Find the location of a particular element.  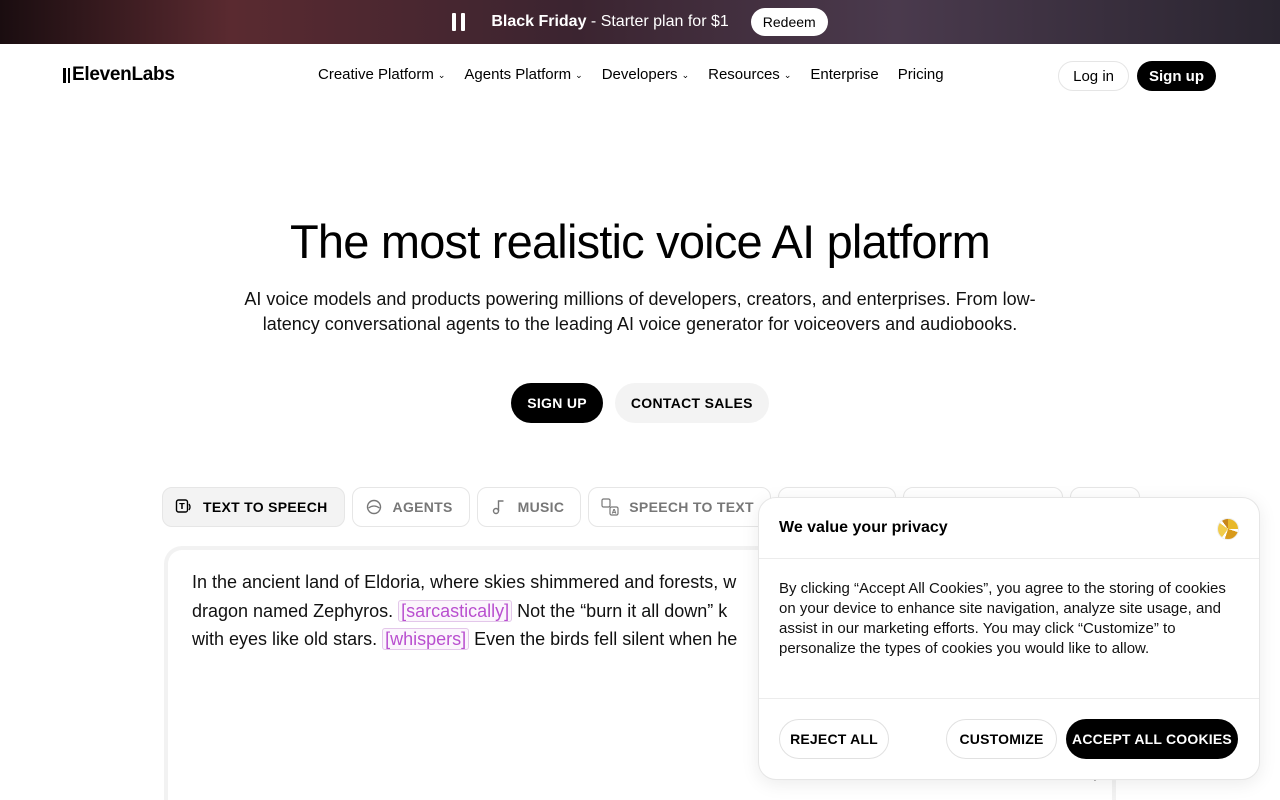

menu-label: Pricing is located at coordinates (920, 74).